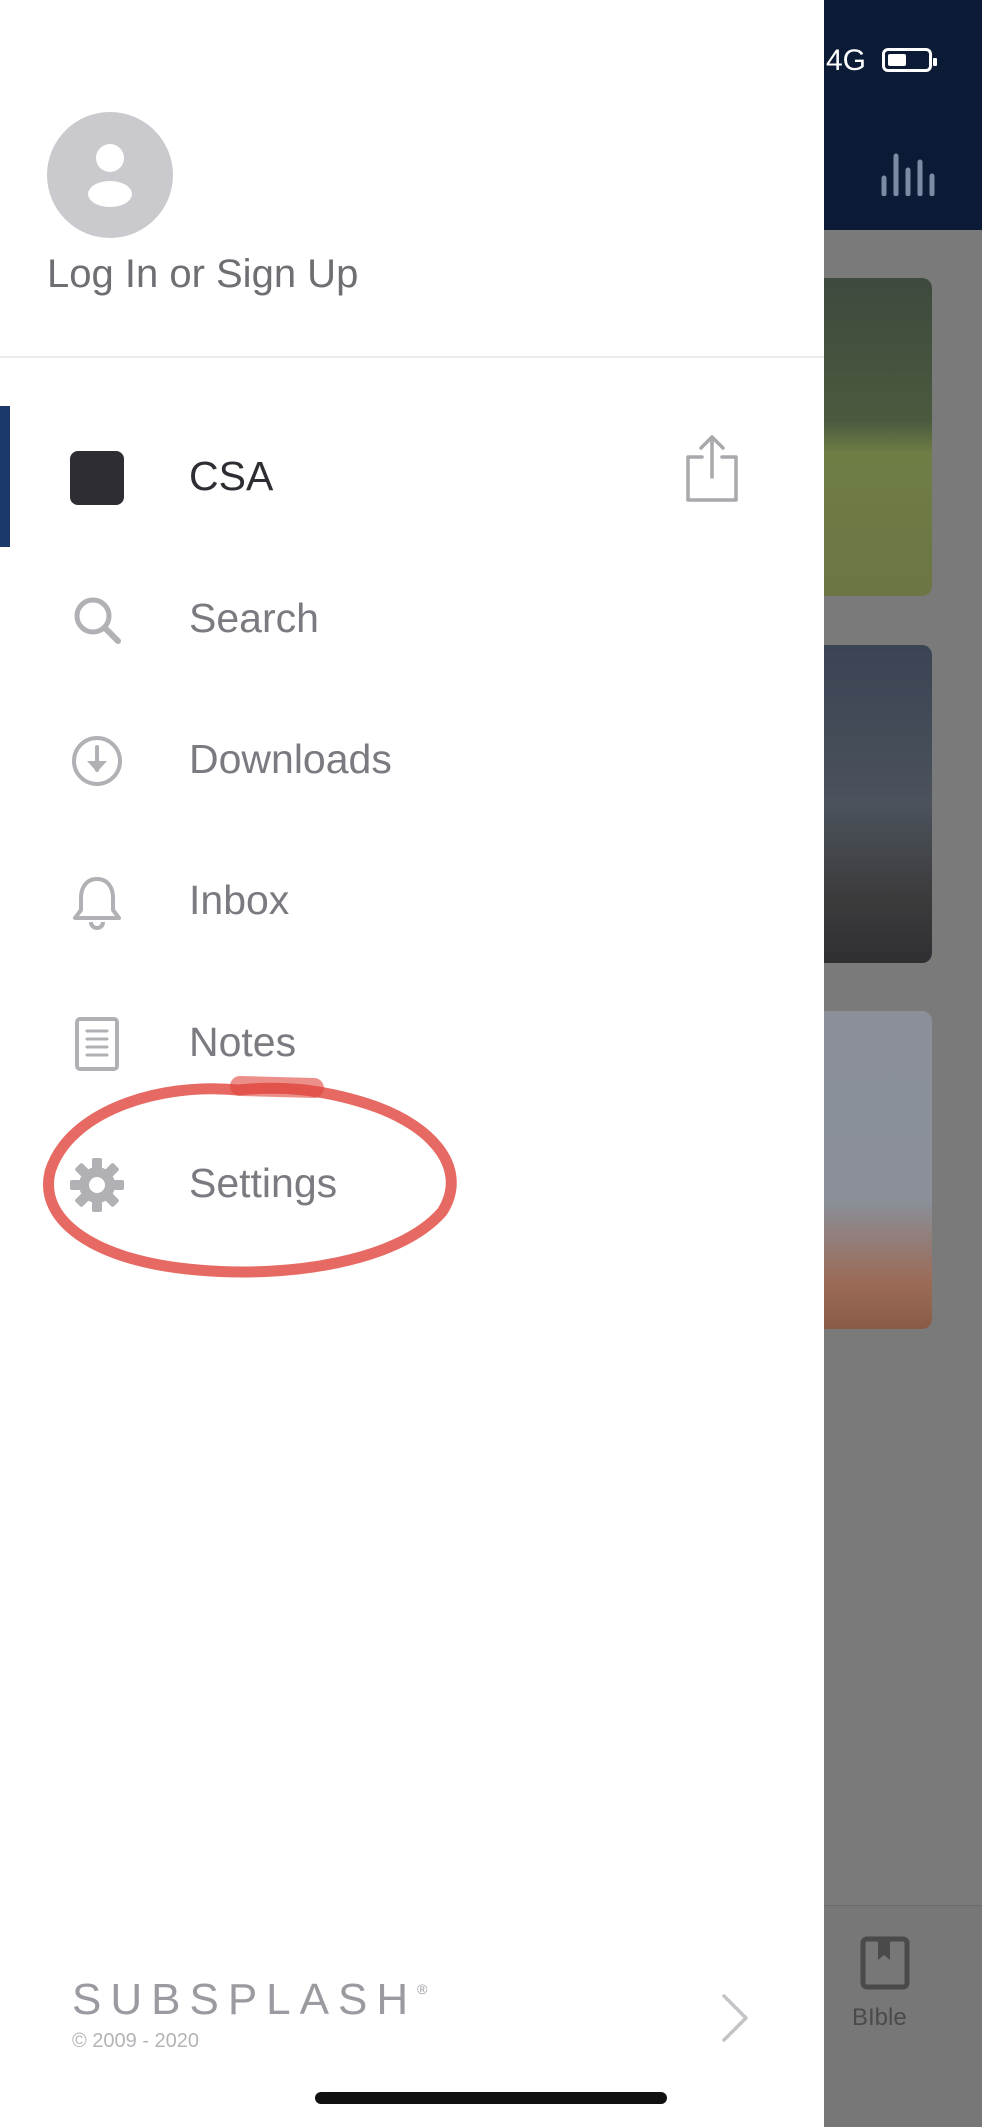  I want to click on share-icon, so click(712, 468).